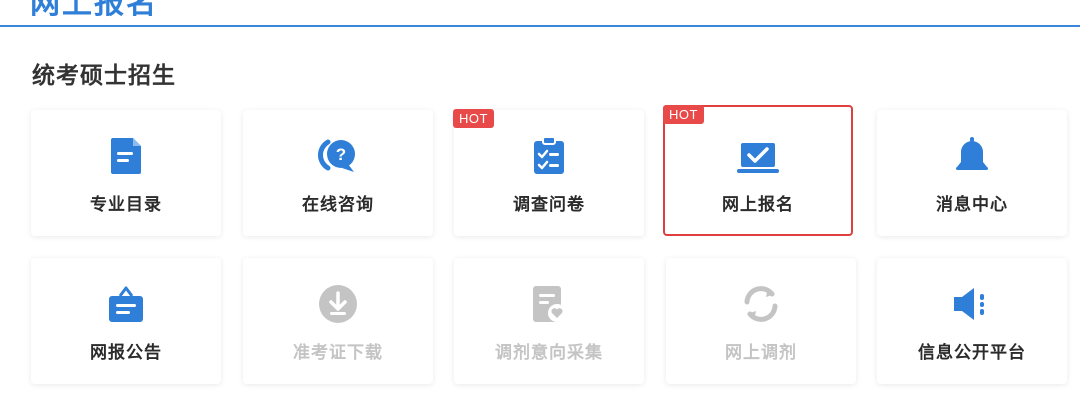 This screenshot has height=409, width=1080. What do you see at coordinates (104, 75) in the screenshot?
I see `section-title: 统考硕士招生` at bounding box center [104, 75].